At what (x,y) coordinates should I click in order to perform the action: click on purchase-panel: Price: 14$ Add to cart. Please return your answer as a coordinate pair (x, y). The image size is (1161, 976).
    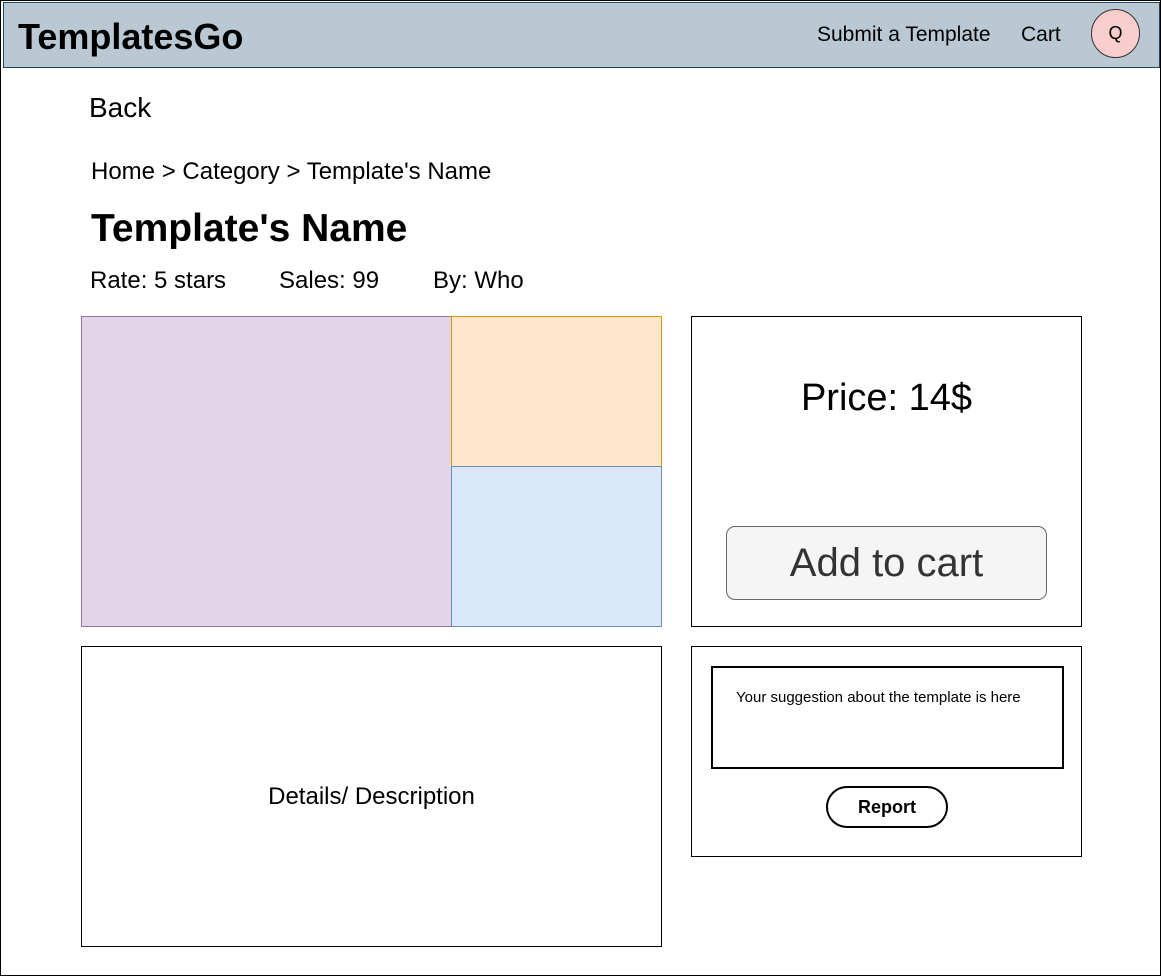
    Looking at the image, I should click on (886, 471).